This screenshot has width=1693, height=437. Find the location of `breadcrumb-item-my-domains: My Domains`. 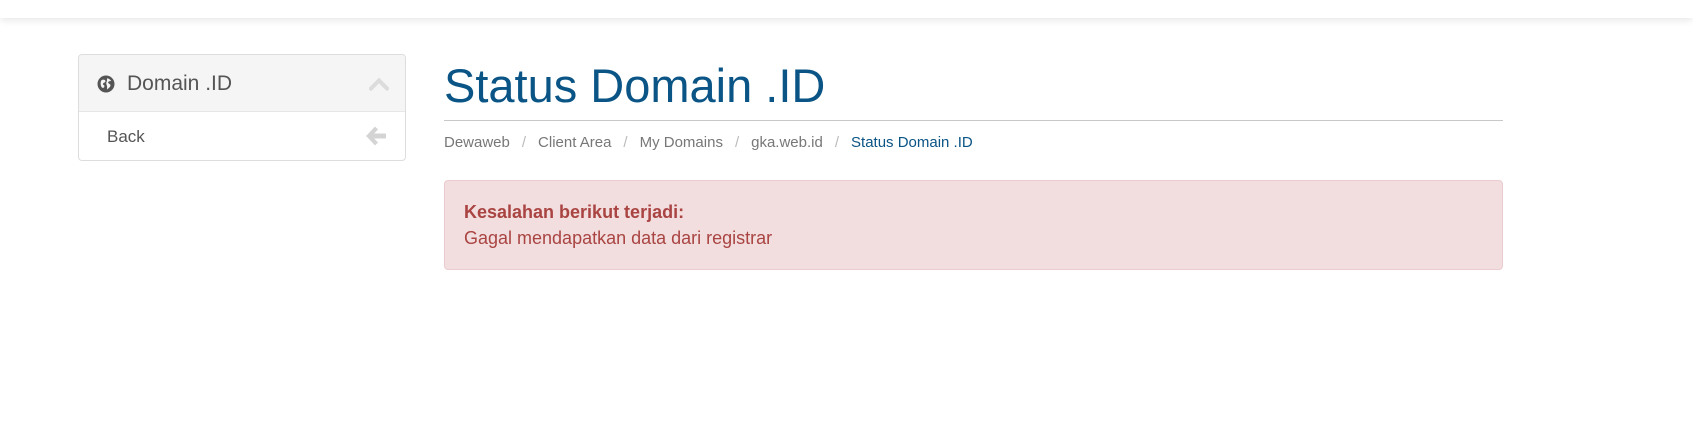

breadcrumb-item-my-domains: My Domains is located at coordinates (681, 142).